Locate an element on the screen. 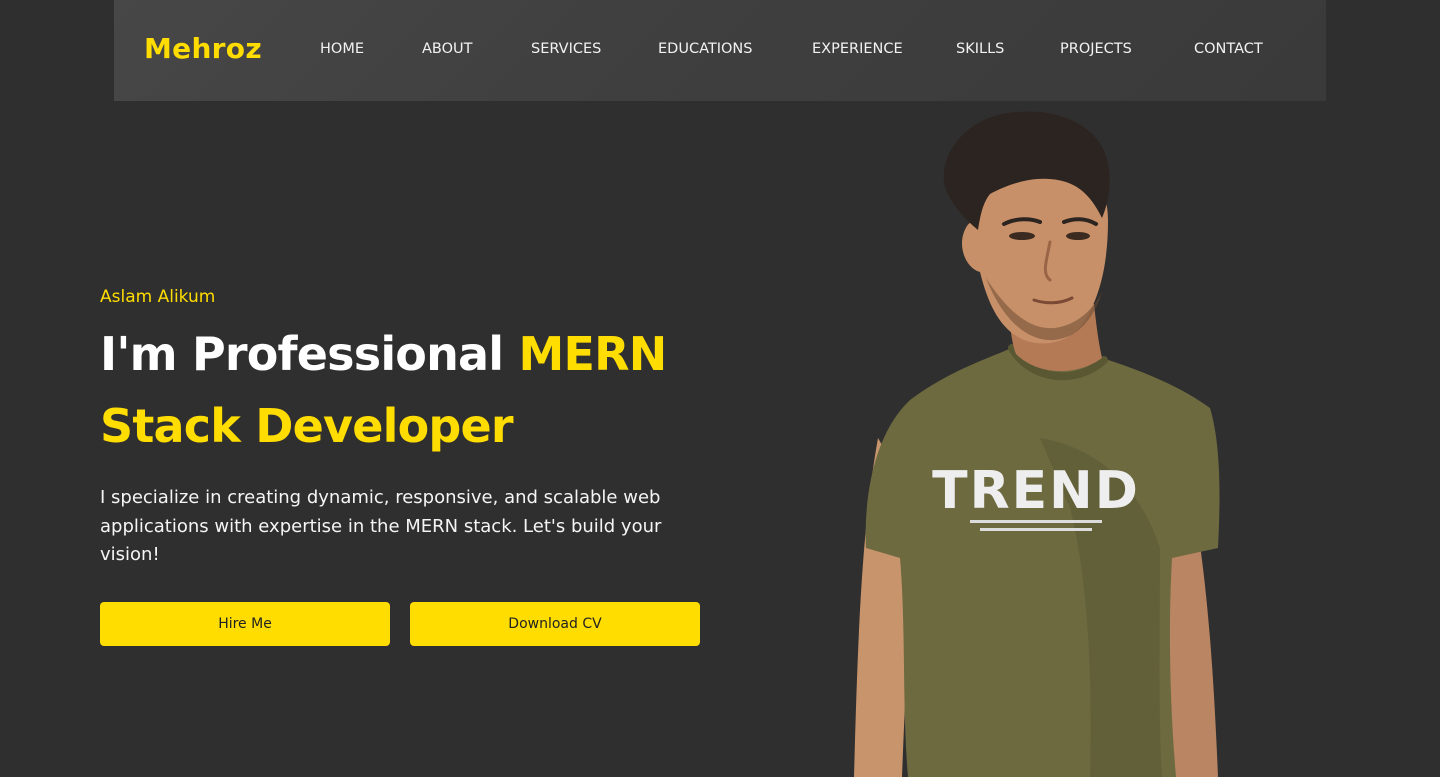  headline-prefix: I'm Professional is located at coordinates (309, 354).